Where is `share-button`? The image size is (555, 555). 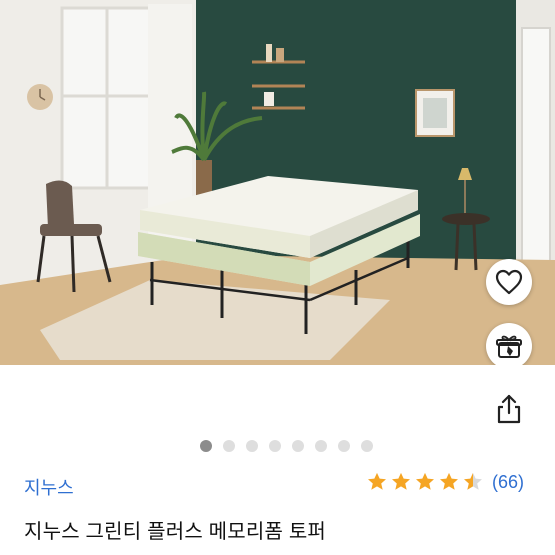 share-button is located at coordinates (509, 409).